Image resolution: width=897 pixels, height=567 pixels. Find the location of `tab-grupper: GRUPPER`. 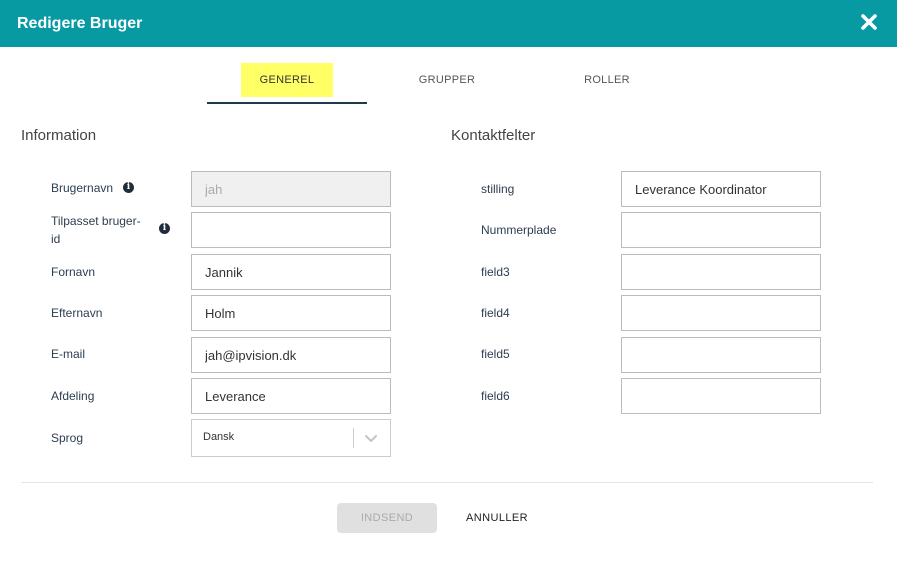

tab-grupper: GRUPPER is located at coordinates (447, 80).